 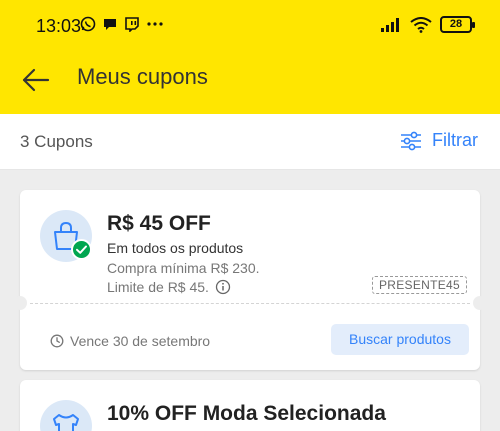 I want to click on status-time: 13:03, so click(x=59, y=26).